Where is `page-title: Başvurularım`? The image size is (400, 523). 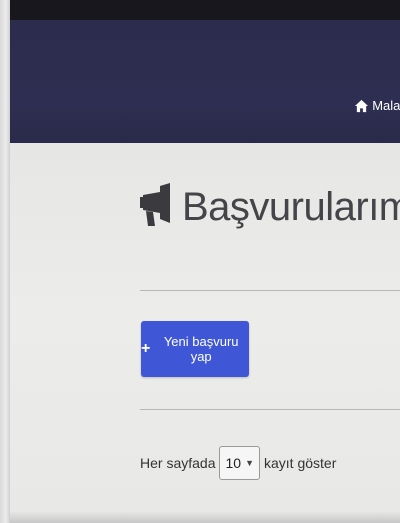
page-title: Başvurularım is located at coordinates (291, 207).